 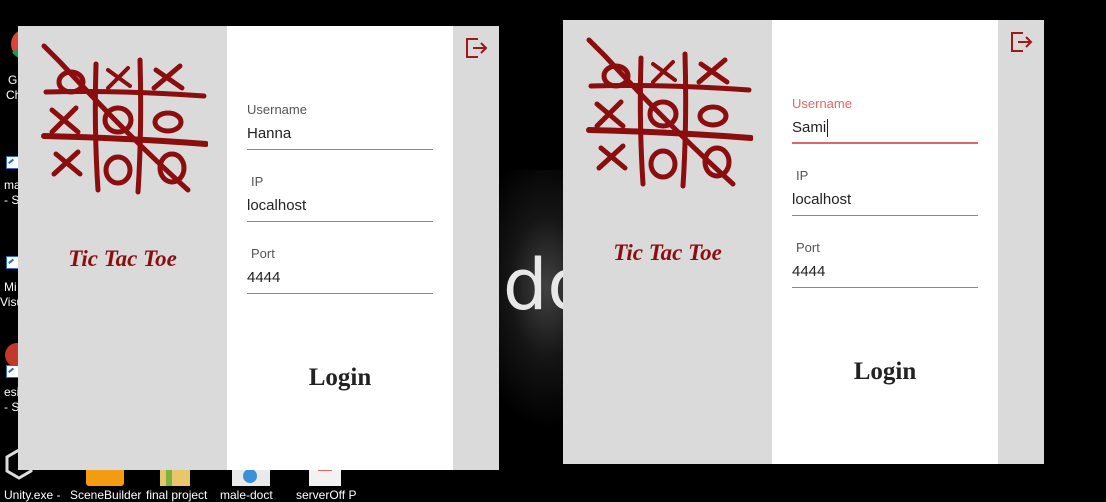 What do you see at coordinates (885, 128) in the screenshot?
I see `username-input: Sami` at bounding box center [885, 128].